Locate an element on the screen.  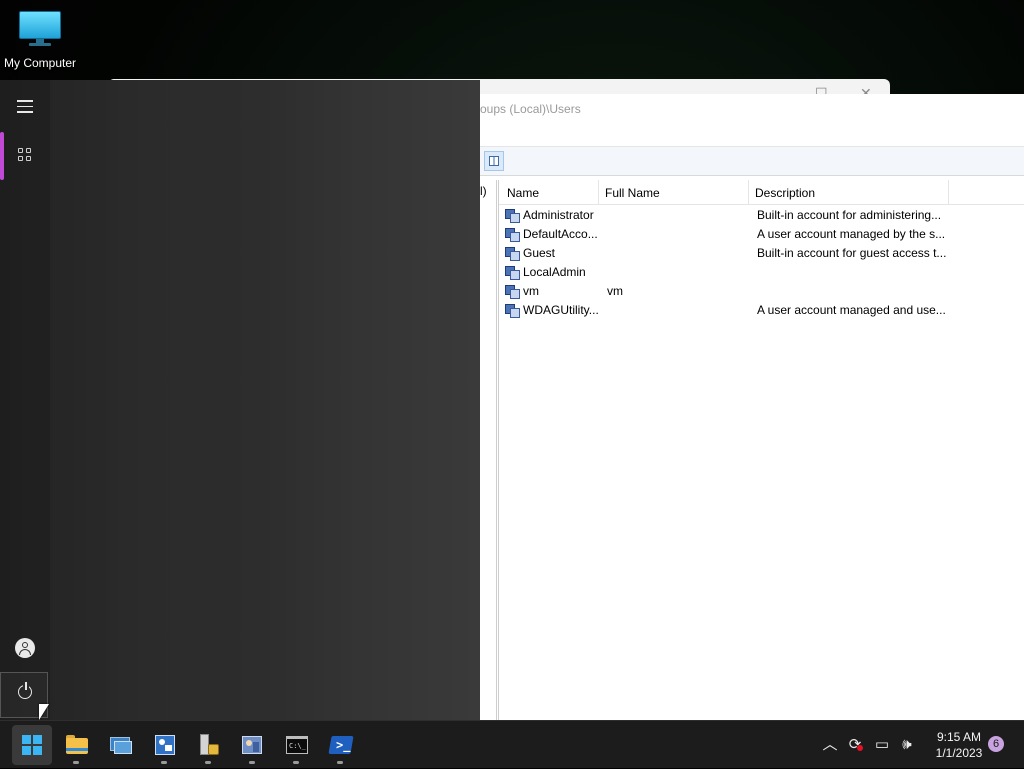
user-name: vm is located at coordinates (531, 291).